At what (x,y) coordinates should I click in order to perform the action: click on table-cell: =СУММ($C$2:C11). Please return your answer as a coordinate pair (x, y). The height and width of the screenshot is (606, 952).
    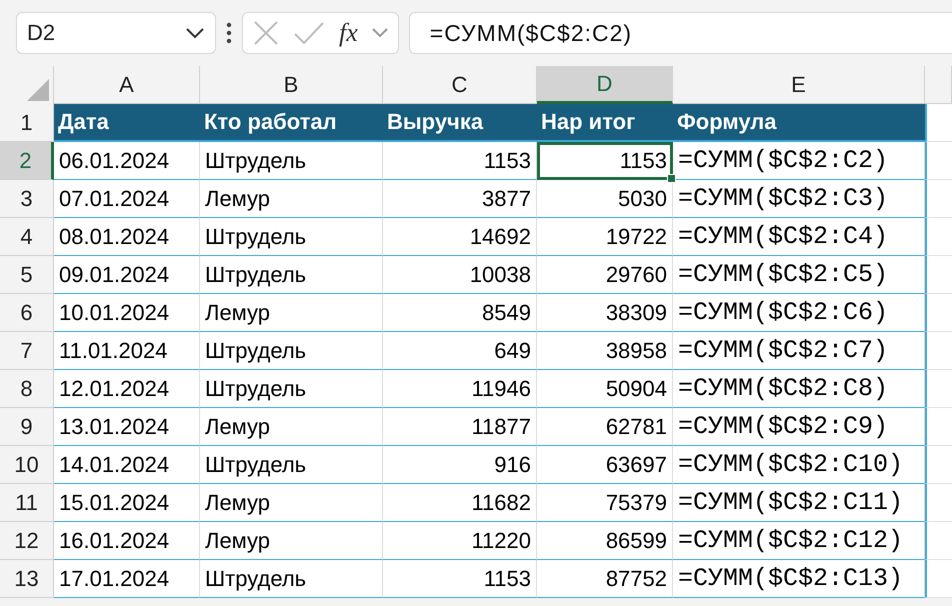
    Looking at the image, I should click on (799, 503).